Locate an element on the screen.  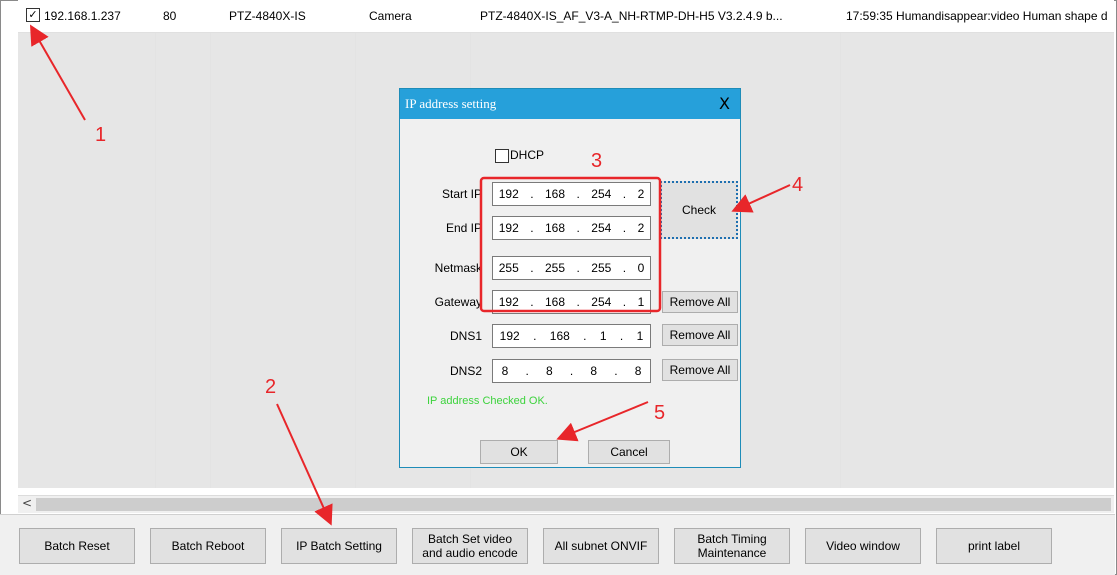
annotation-label-2: 2 is located at coordinates (271, 387).